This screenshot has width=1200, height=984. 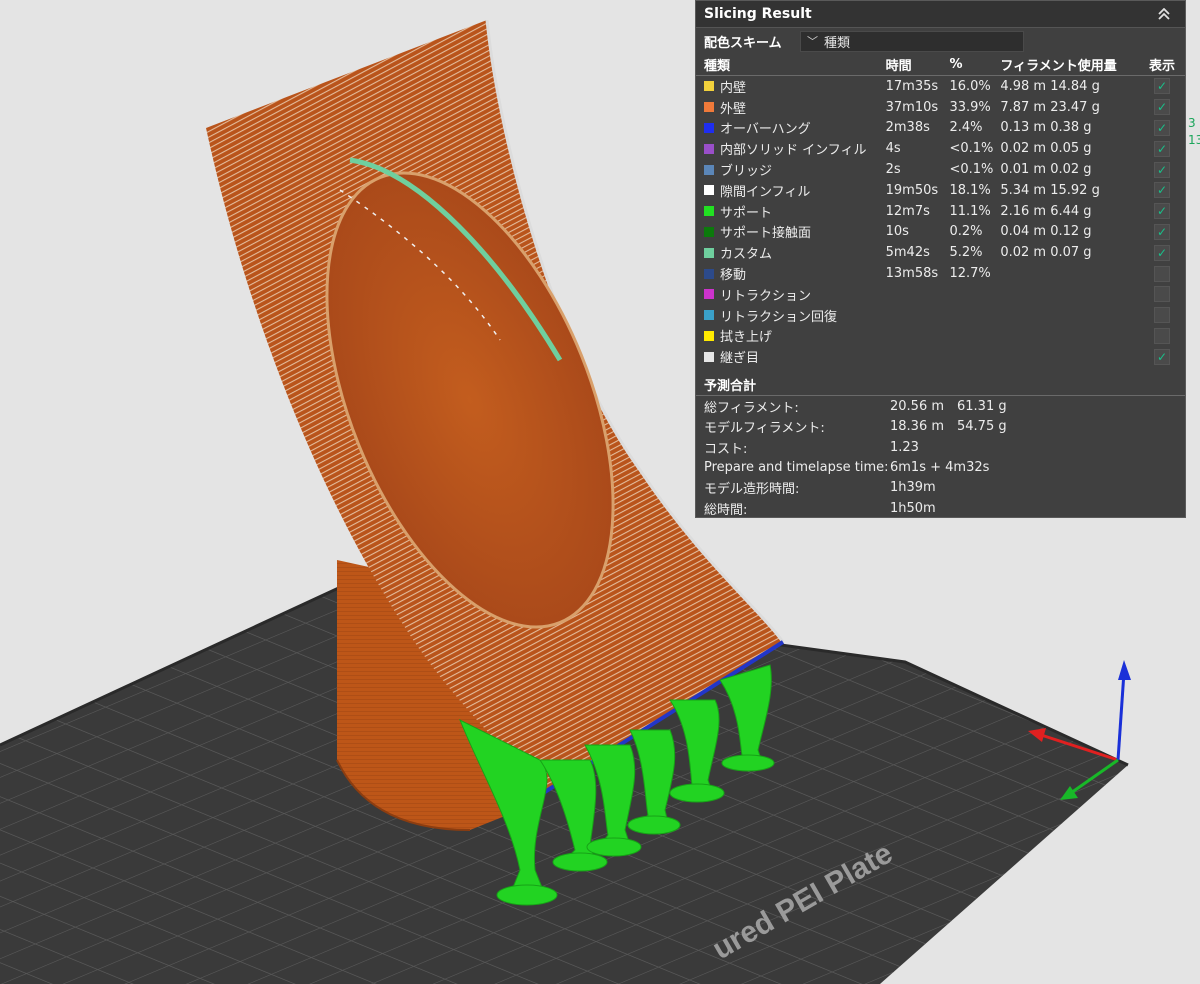 I want to click on feature-type: 拭き上げ, so click(x=795, y=335).